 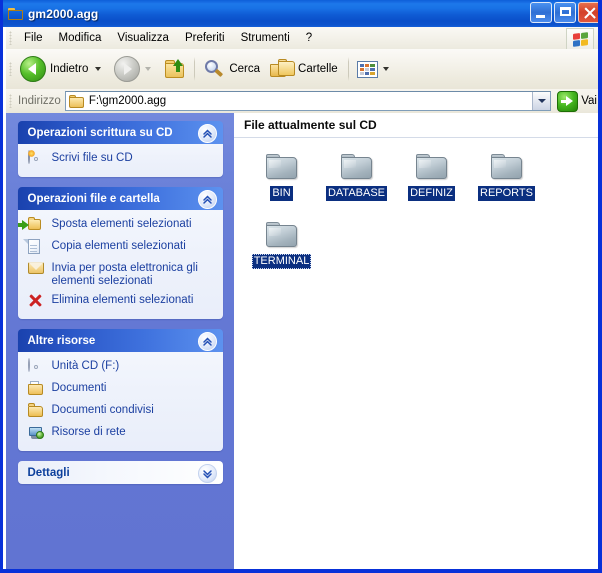 I want to click on file-item-definiz: DEFINIZ, so click(x=431, y=186).